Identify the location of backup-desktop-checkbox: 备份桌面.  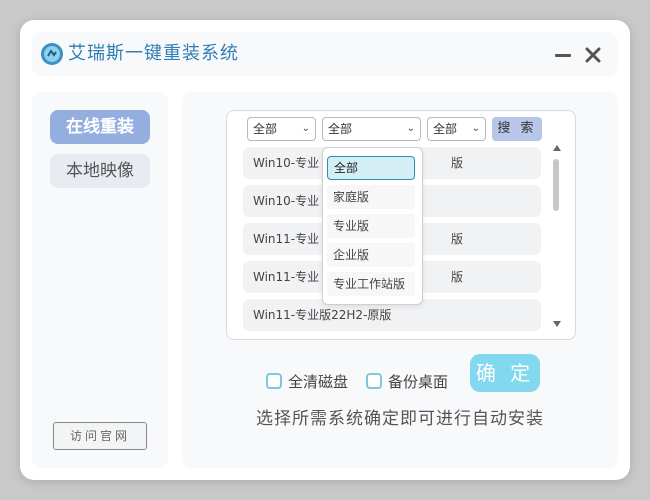
(411, 383).